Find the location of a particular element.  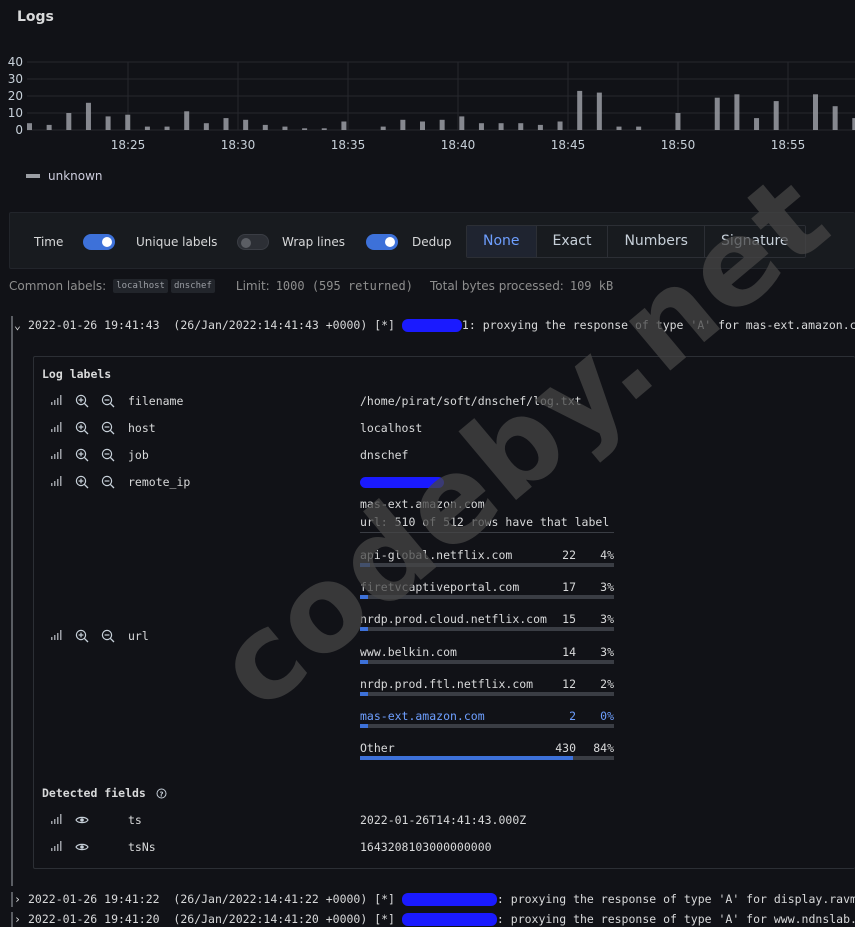

info-icon: ? is located at coordinates (161, 793).